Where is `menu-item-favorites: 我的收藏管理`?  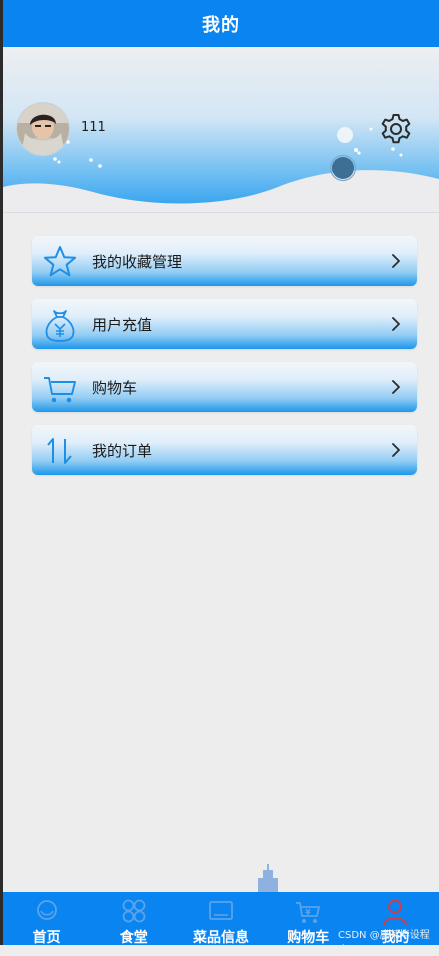 menu-item-favorites: 我的收藏管理 is located at coordinates (224, 261).